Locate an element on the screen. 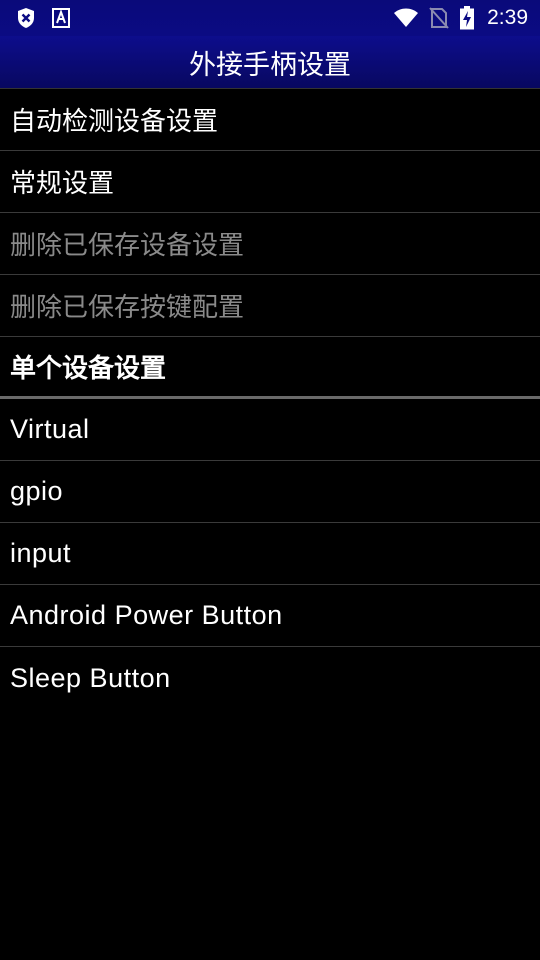 The height and width of the screenshot is (960, 540). device-item-sleep-button: Sleep Button is located at coordinates (270, 678).